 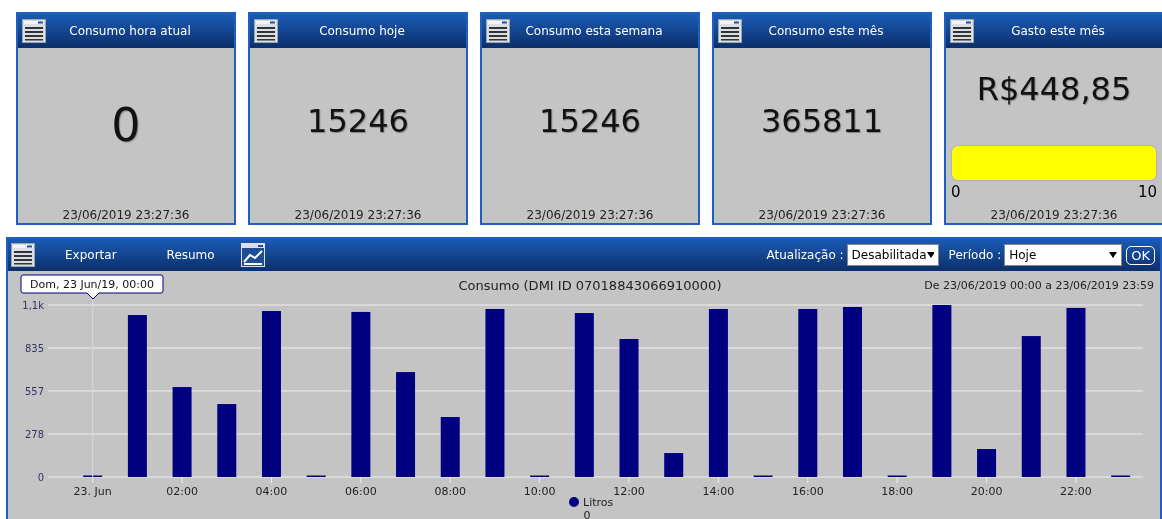 What do you see at coordinates (34, 435) in the screenshot?
I see `y-tick-label: 278` at bounding box center [34, 435].